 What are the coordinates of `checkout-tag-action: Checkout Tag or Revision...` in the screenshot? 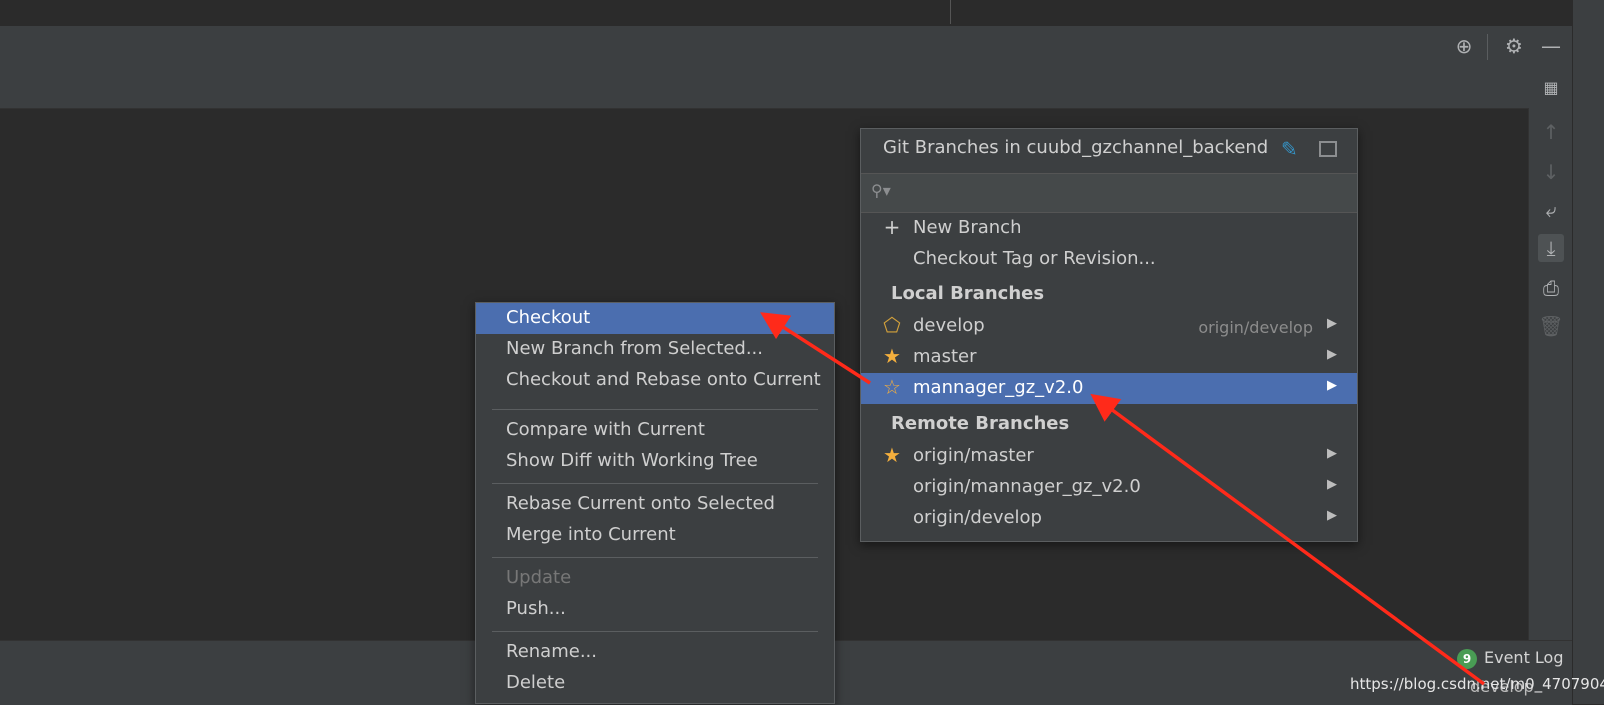 It's located at (1109, 259).